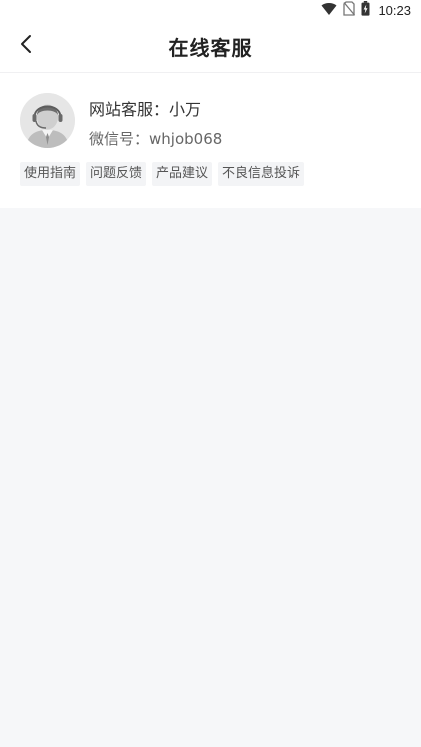 The width and height of the screenshot is (421, 747). Describe the element at coordinates (349, 10) in the screenshot. I see `no-sim-icon` at that location.